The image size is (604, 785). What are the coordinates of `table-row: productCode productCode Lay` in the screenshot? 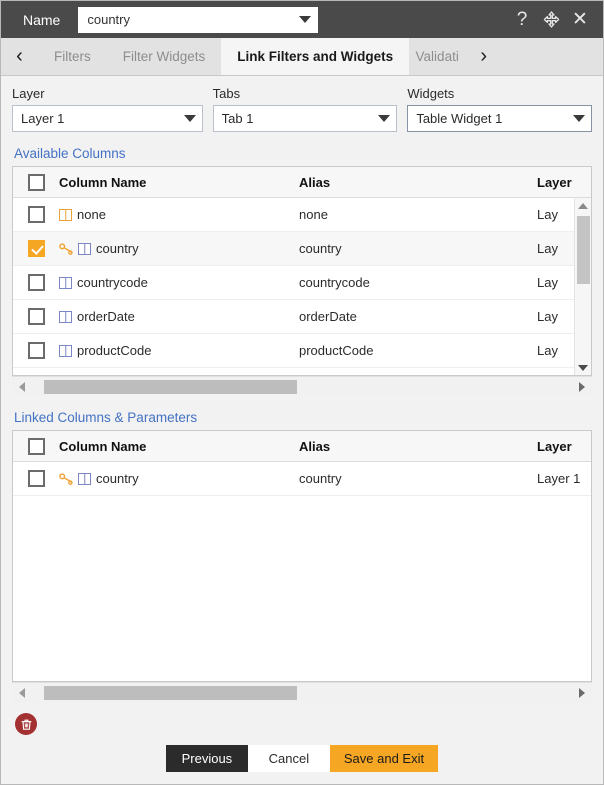 It's located at (302, 351).